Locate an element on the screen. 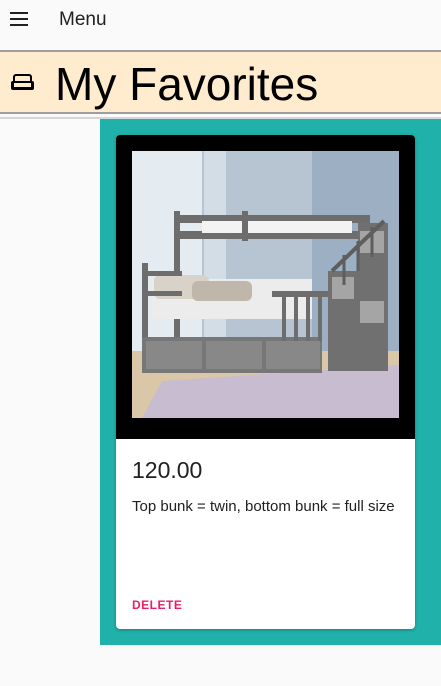 The height and width of the screenshot is (686, 441). page-title: My Favorites is located at coordinates (187, 84).